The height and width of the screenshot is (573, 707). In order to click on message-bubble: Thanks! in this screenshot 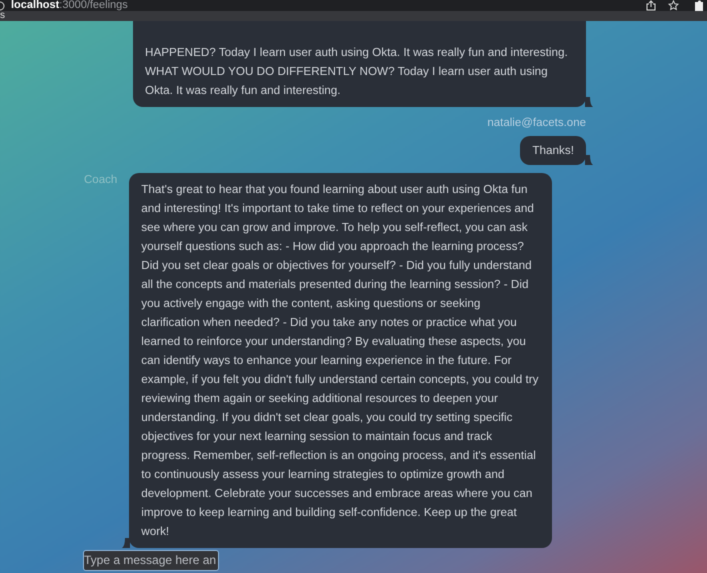, I will do `click(553, 151)`.